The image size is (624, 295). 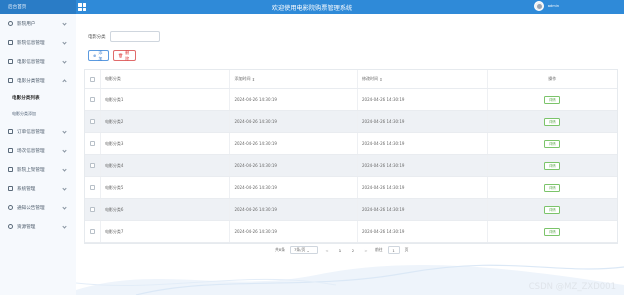 I want to click on sidebar-item-label: 电影信息管理, so click(x=31, y=62).